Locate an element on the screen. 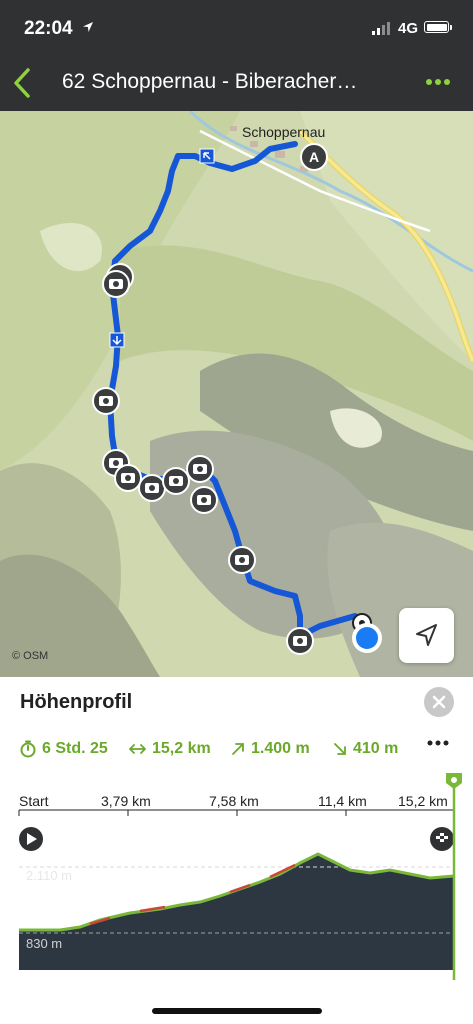 Image resolution: width=473 pixels, height=1024 pixels. profile-start-marker is located at coordinates (31, 839).